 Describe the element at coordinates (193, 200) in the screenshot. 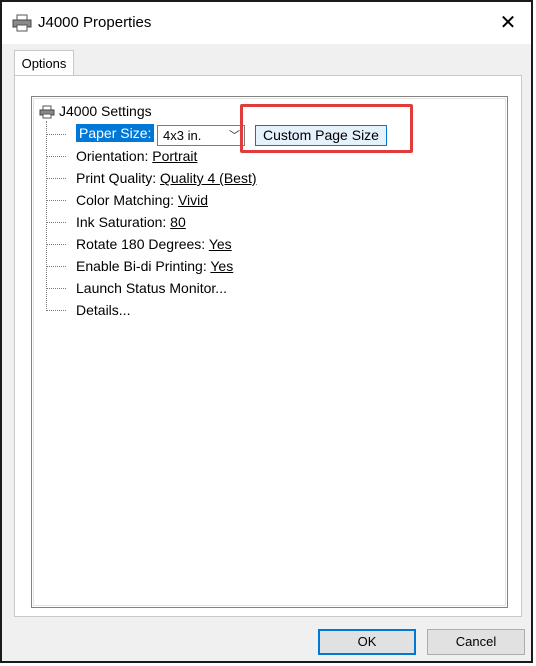

I see `color-matching-value: Vivid` at that location.